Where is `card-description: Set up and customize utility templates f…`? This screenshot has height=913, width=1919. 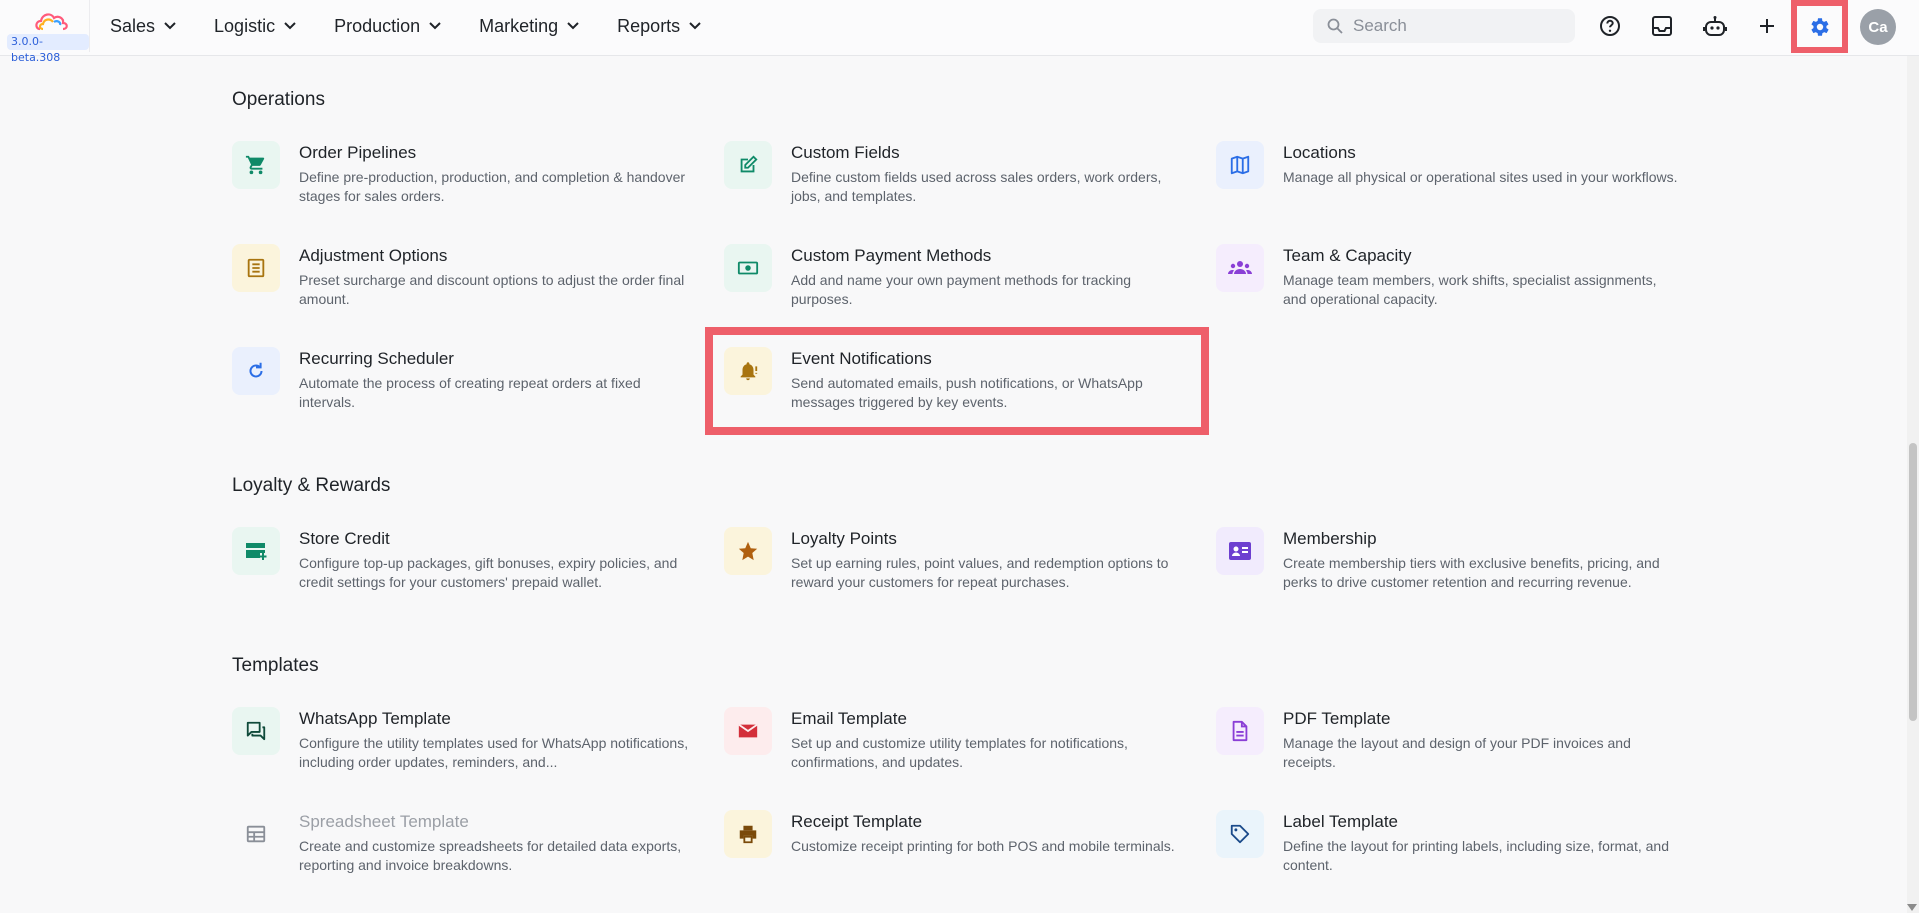 card-description: Set up and customize utility templates f… is located at coordinates (959, 752).